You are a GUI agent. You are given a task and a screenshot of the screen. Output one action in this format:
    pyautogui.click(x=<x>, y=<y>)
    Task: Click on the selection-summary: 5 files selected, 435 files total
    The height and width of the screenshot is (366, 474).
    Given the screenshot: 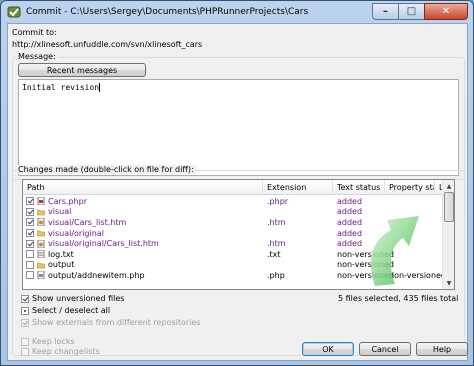 What is the action you would take?
    pyautogui.click(x=398, y=298)
    